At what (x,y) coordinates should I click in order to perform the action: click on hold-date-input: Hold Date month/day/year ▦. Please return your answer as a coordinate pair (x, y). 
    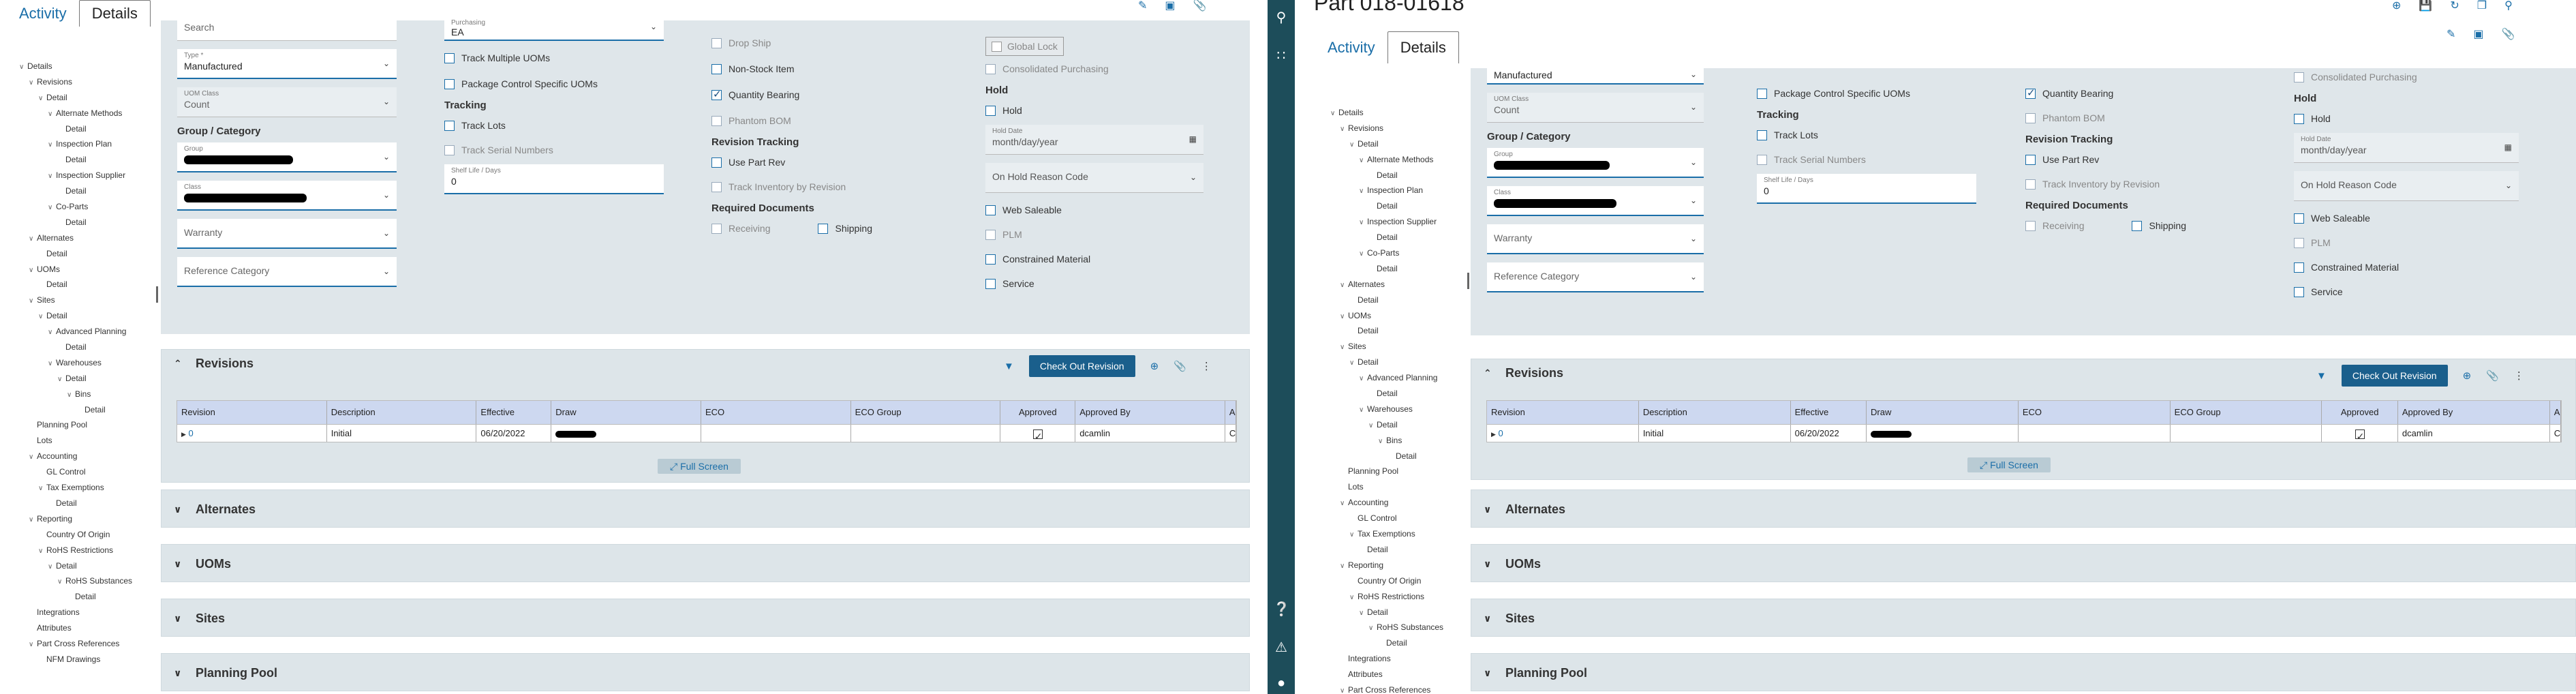
    Looking at the image, I should click on (2406, 148).